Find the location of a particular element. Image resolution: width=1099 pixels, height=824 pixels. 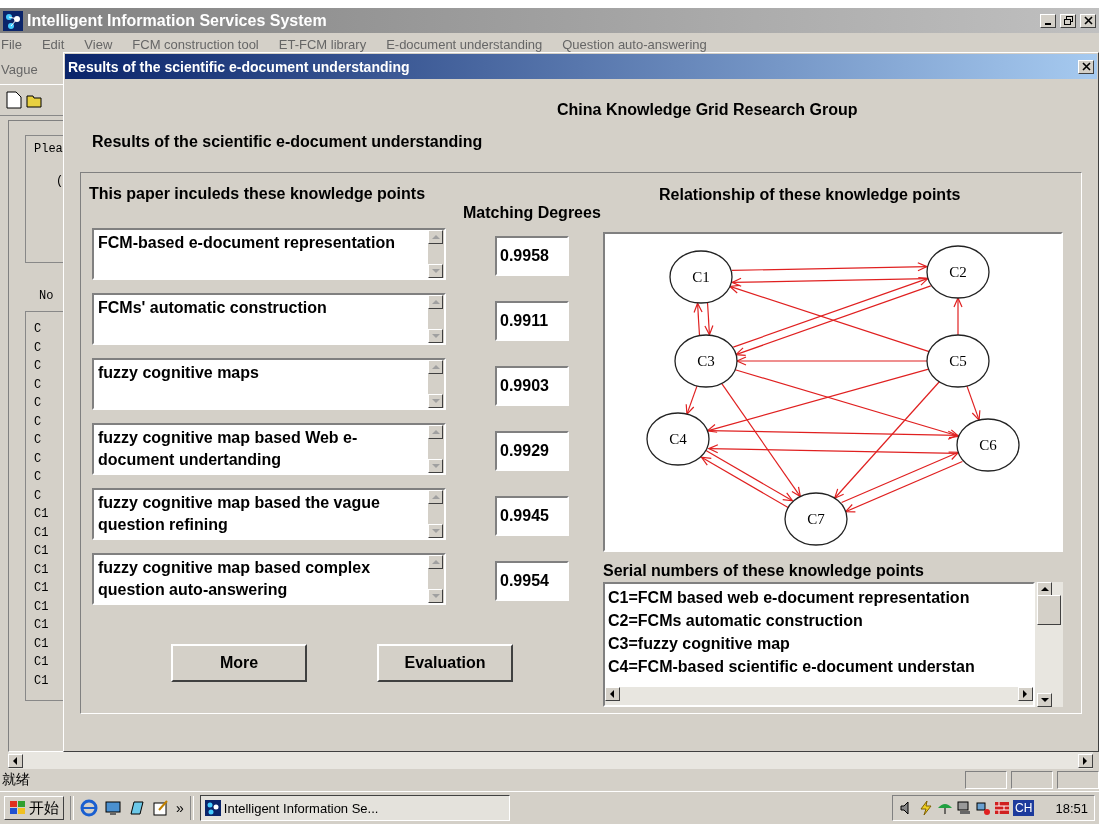

degree-field: 0.9929 is located at coordinates (532, 451).